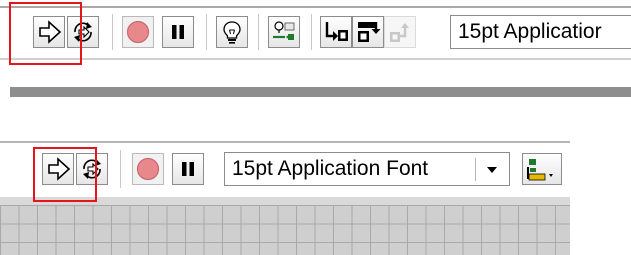  I want to click on font-selector: 15pt Applicatior, so click(540, 32).